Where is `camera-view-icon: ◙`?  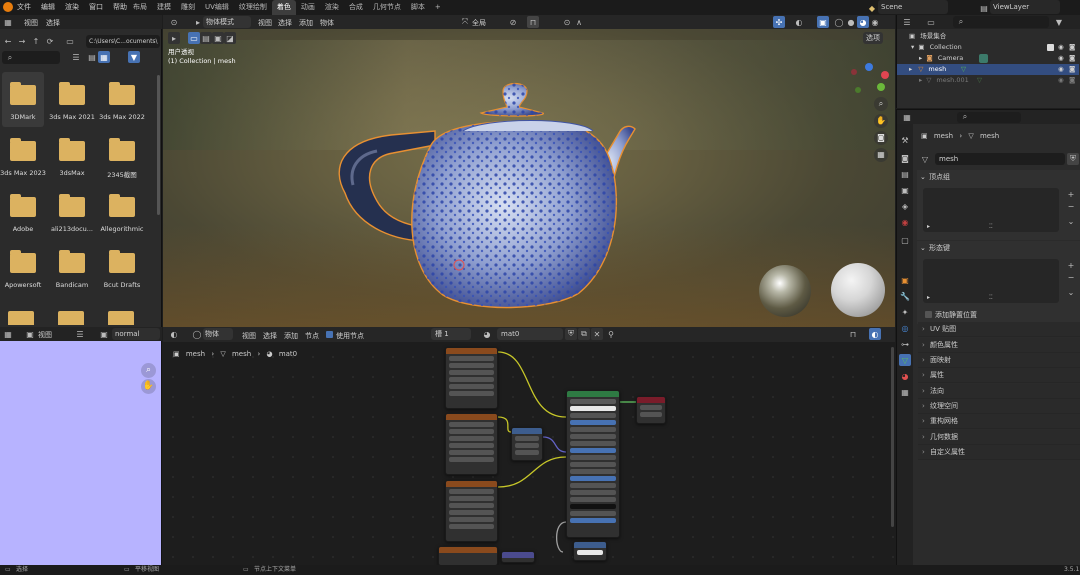
camera-view-icon: ◙ is located at coordinates (881, 138).